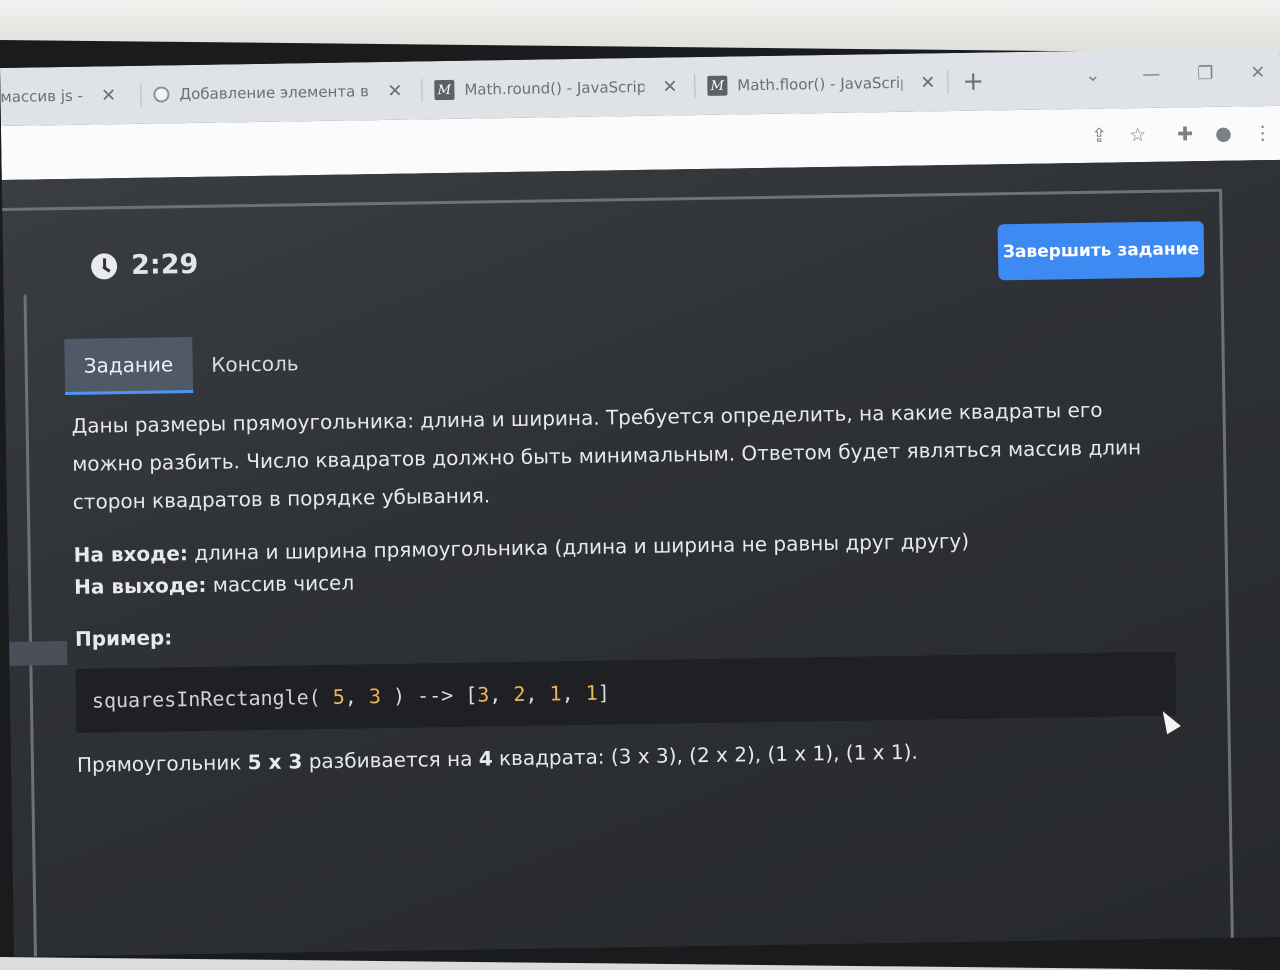  Describe the element at coordinates (131, 554) in the screenshot. I see `input-label: На входе:` at that location.